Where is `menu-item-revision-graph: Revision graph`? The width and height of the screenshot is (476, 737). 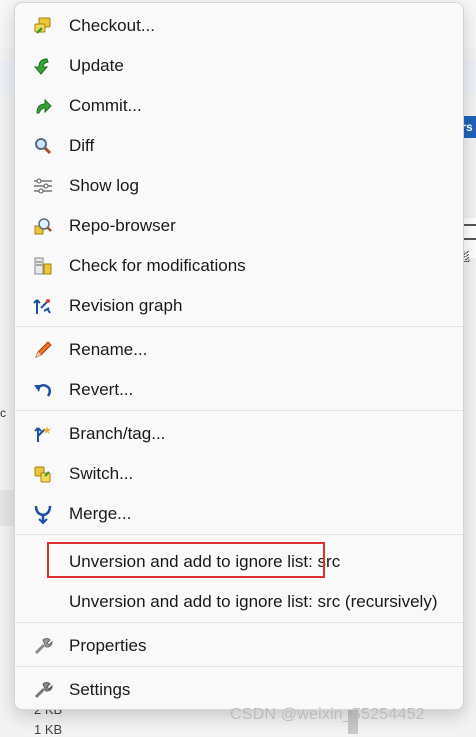
menu-item-revision-graph: Revision graph is located at coordinates (239, 306).